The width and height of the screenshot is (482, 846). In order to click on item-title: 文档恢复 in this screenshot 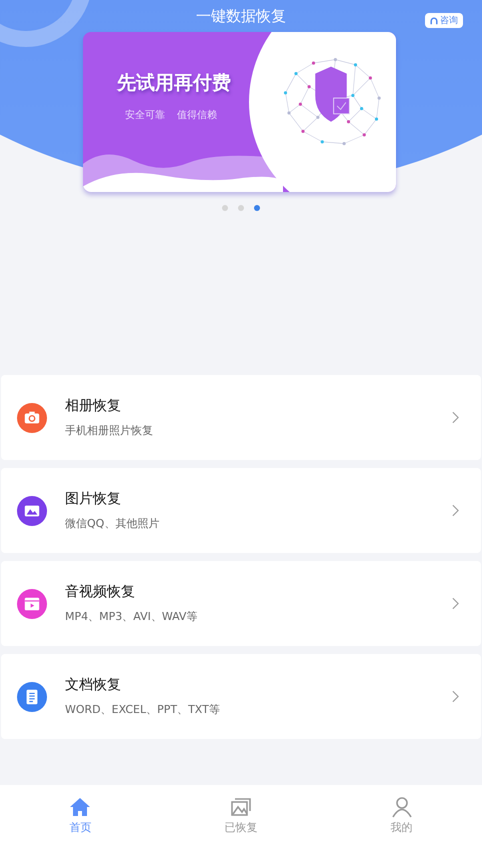, I will do `click(93, 685)`.